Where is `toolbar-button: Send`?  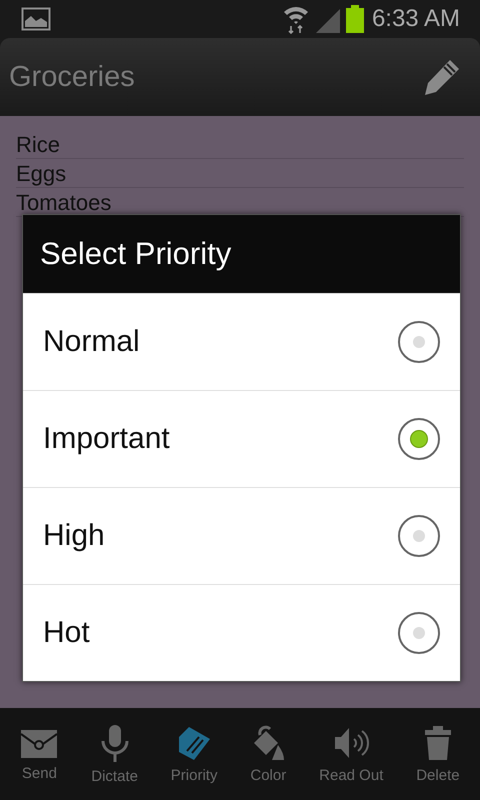 toolbar-button: Send is located at coordinates (39, 754).